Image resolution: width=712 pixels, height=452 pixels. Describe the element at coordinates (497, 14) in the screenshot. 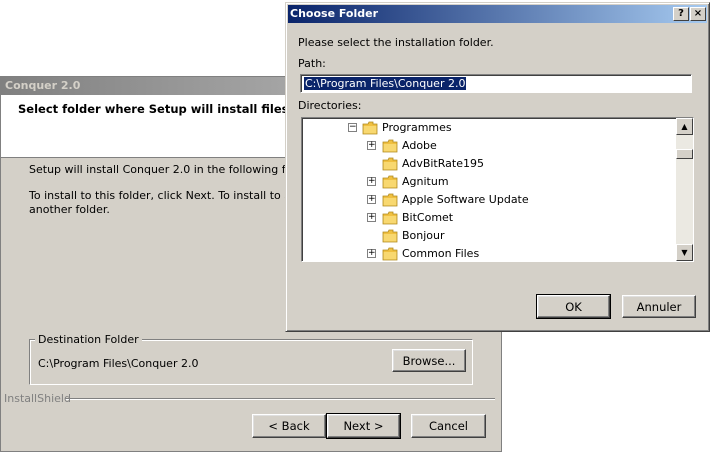

I see `choose-folder-title-bar: Choose Folder ? ×` at that location.